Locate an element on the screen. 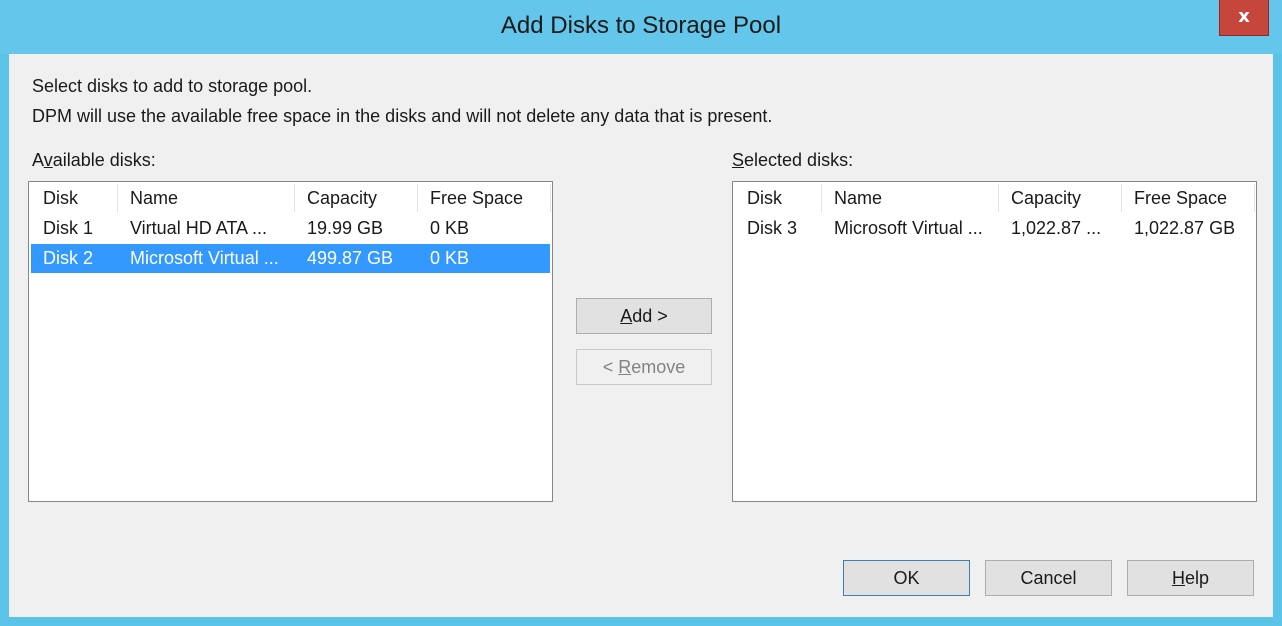 The width and height of the screenshot is (1282, 626). selected-list-header: Disk Name Capacity Free Space is located at coordinates (995, 198).